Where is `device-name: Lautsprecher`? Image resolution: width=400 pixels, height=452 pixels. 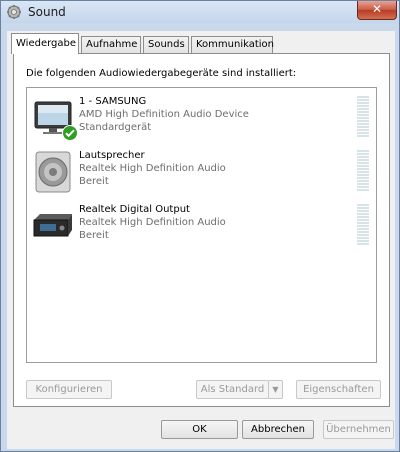
device-name: Lautsprecher is located at coordinates (112, 155).